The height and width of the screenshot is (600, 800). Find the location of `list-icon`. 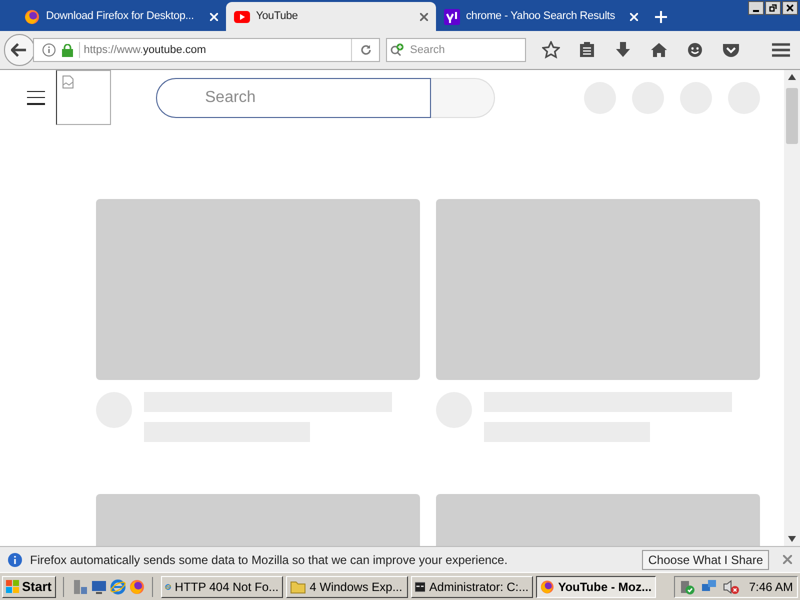

list-icon is located at coordinates (587, 50).